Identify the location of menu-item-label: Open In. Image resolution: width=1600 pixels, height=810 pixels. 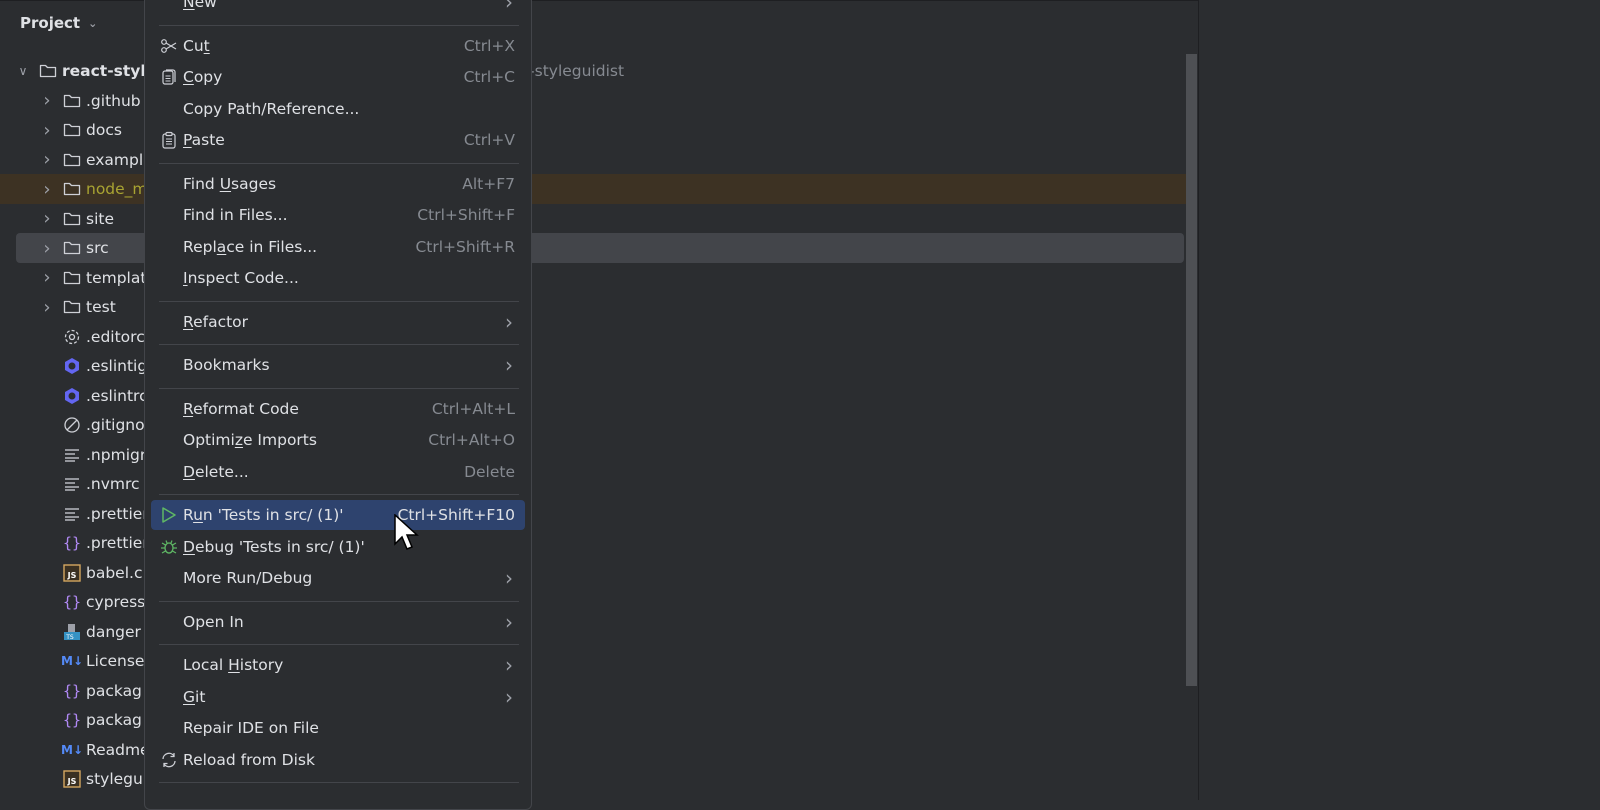
(213, 621).